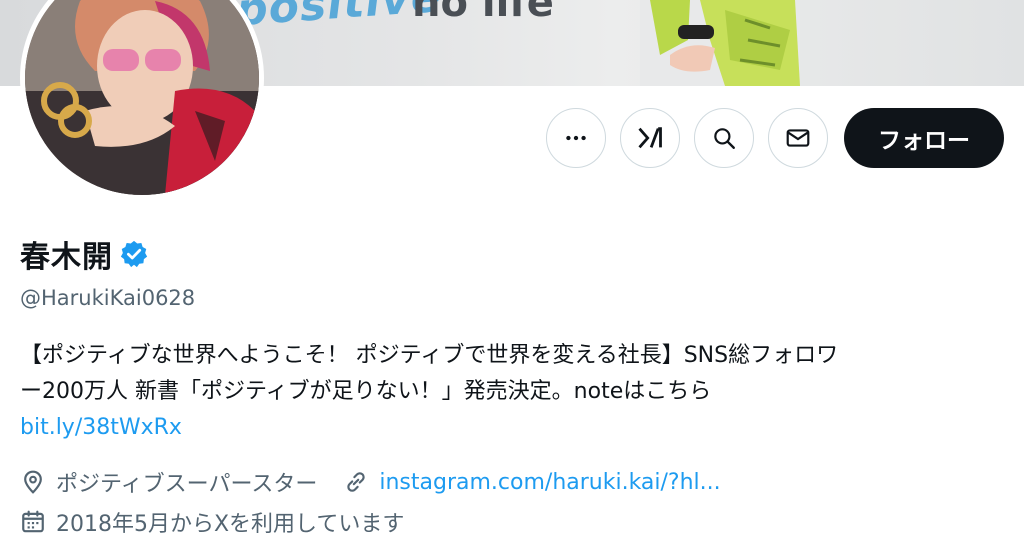 The image size is (1024, 538). Describe the element at coordinates (187, 484) in the screenshot. I see `profile-location: ポジティブスーパースター` at that location.